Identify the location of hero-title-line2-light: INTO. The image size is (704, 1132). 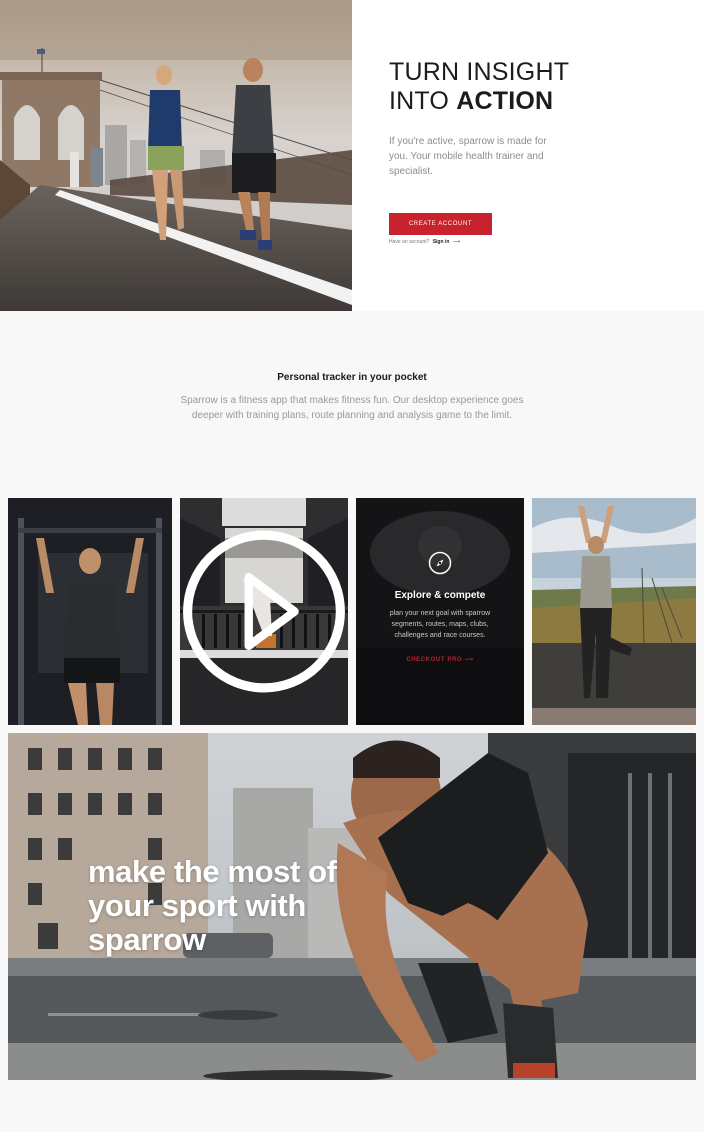
(423, 101).